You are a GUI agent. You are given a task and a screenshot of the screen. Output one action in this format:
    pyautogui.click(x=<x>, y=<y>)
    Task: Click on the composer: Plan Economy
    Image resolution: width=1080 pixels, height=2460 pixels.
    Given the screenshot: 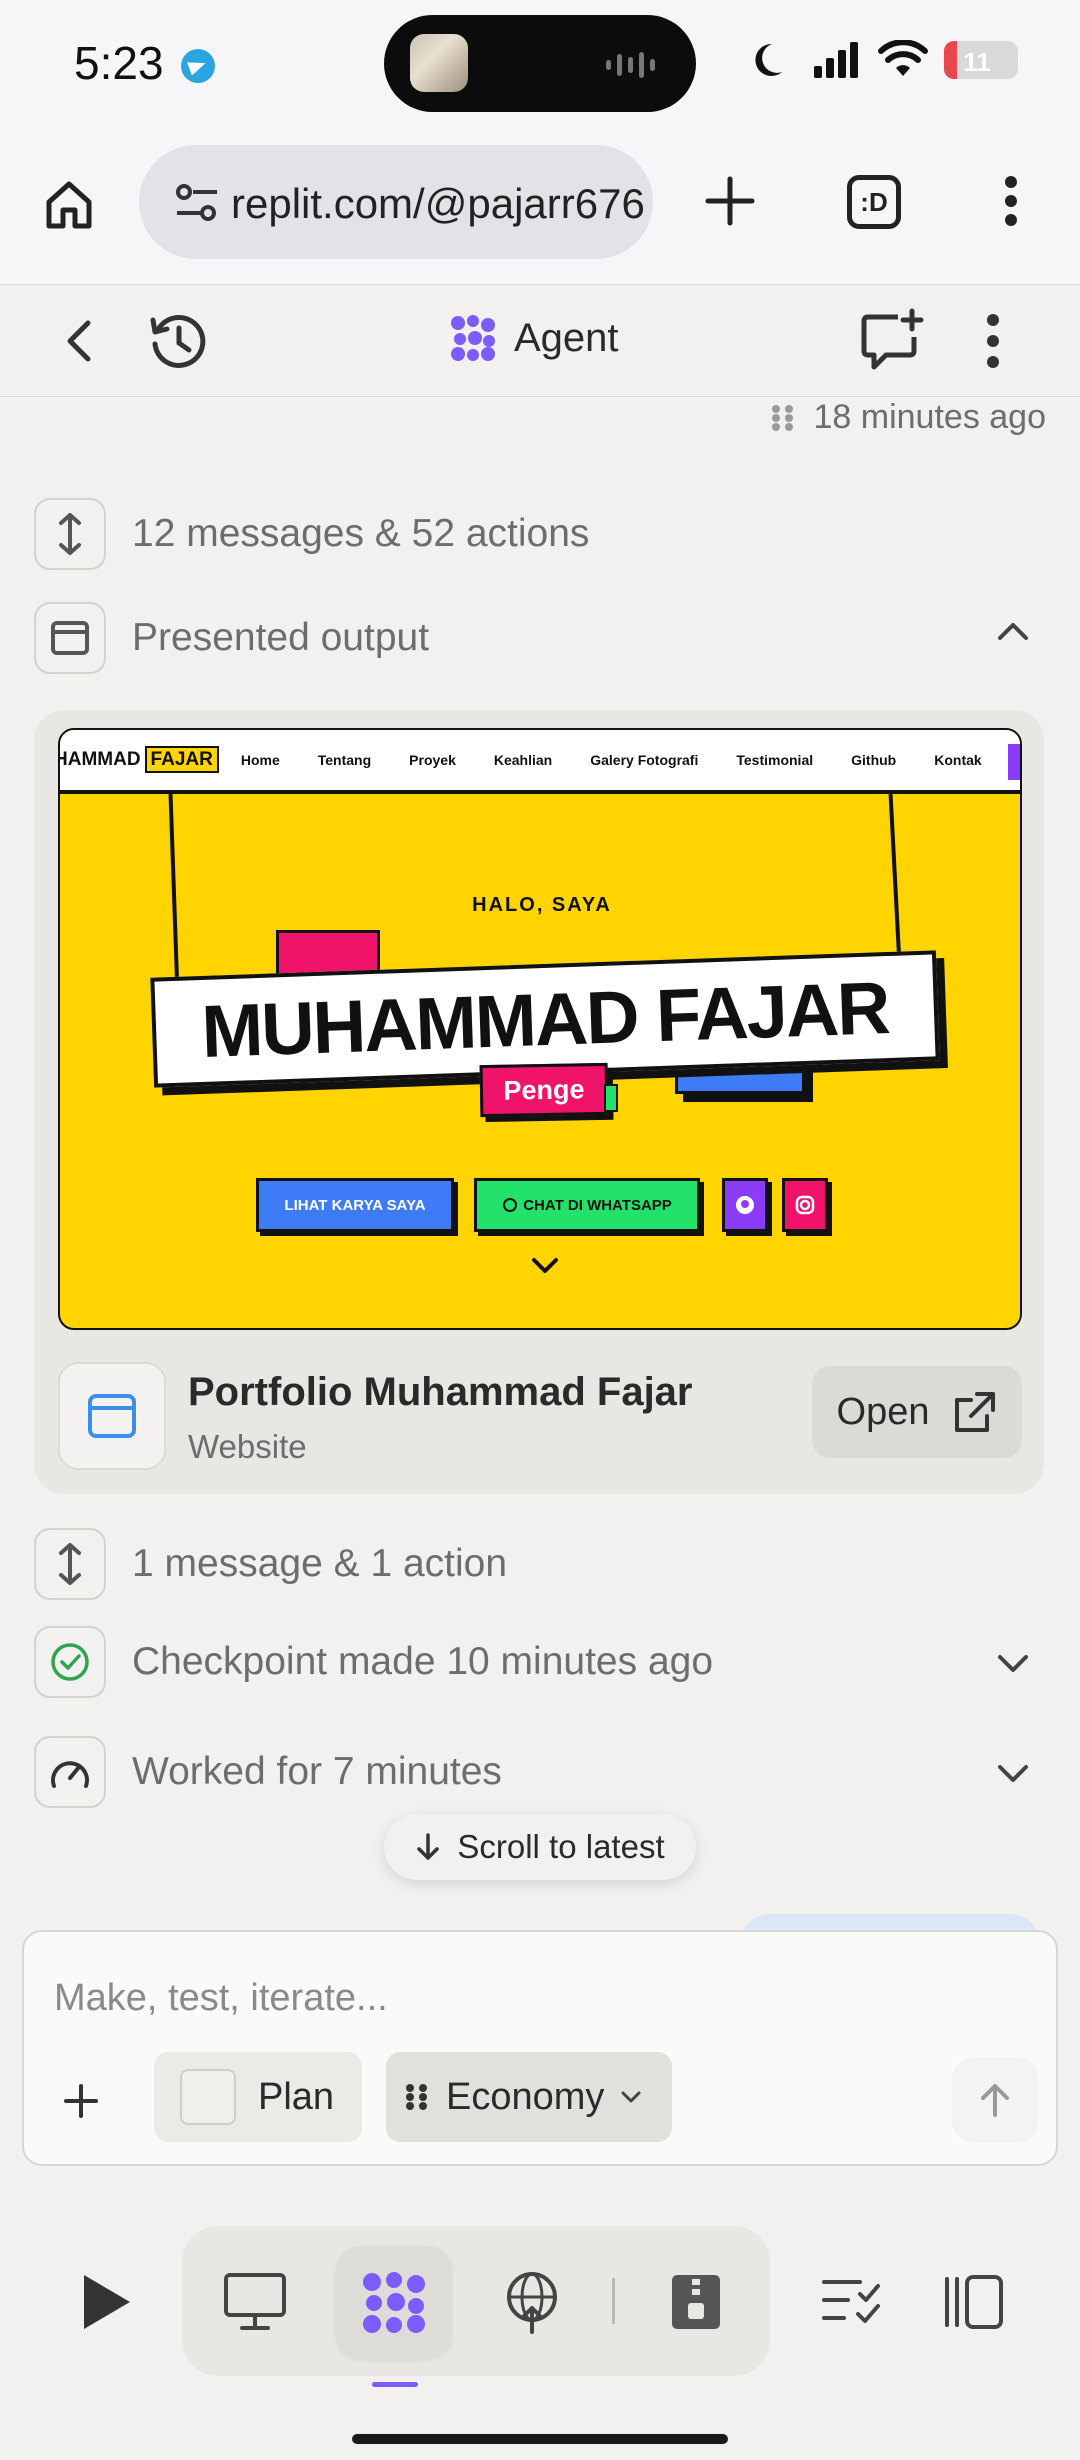 What is the action you would take?
    pyautogui.click(x=540, y=2048)
    